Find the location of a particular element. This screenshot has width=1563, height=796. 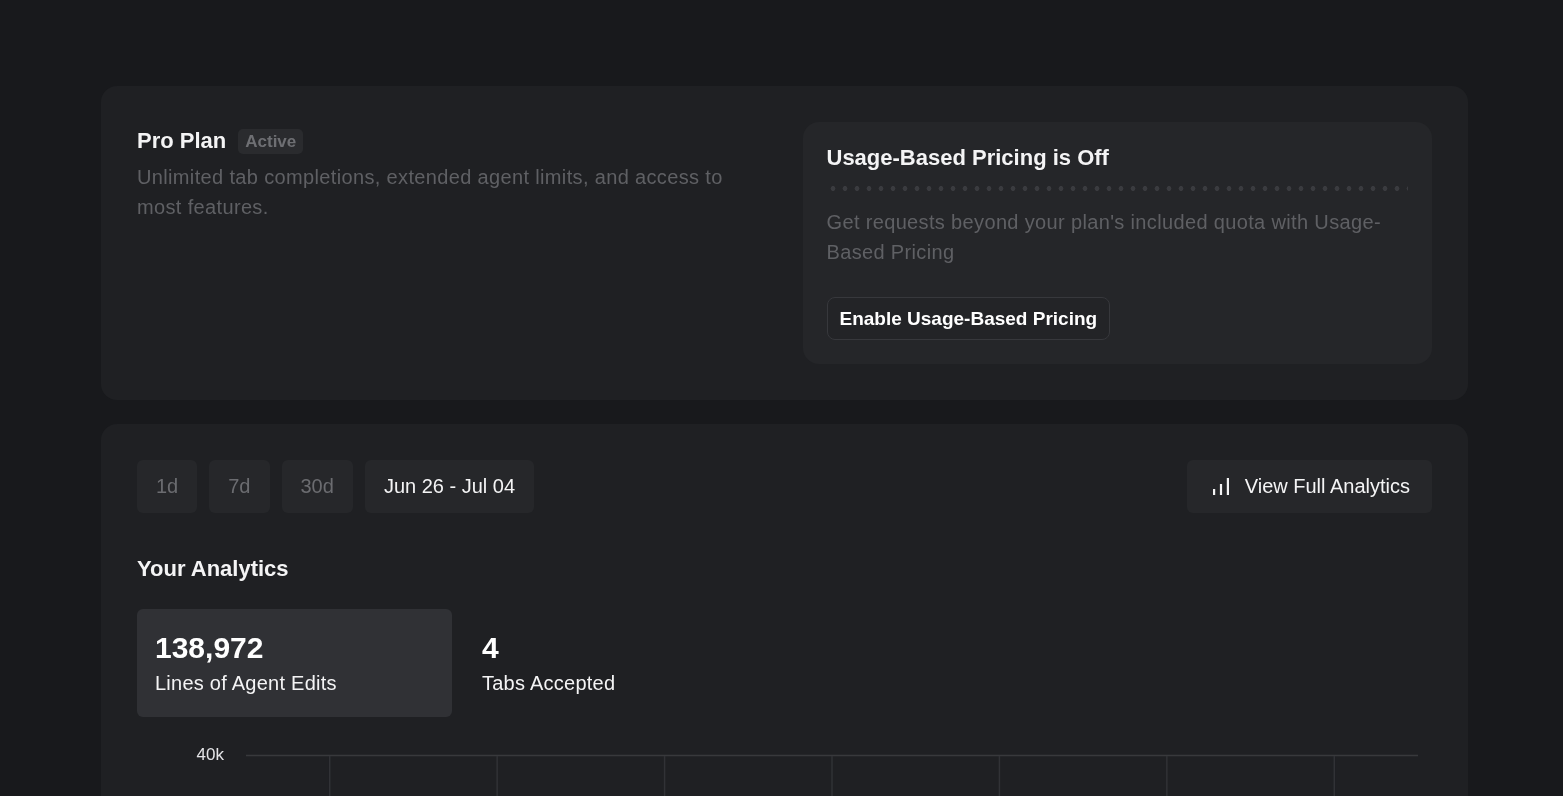

analytics-title: Your Analytics is located at coordinates (213, 569).